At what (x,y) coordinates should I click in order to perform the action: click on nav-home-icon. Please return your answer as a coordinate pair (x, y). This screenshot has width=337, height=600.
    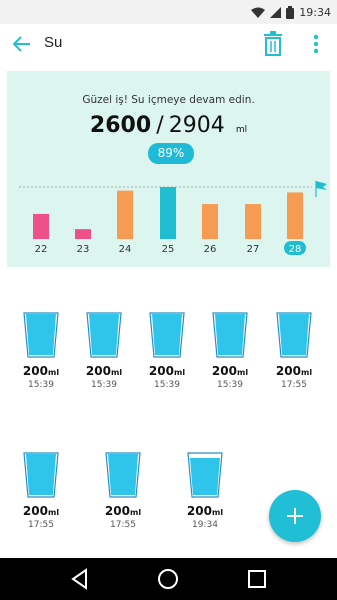
    Looking at the image, I should click on (168, 579).